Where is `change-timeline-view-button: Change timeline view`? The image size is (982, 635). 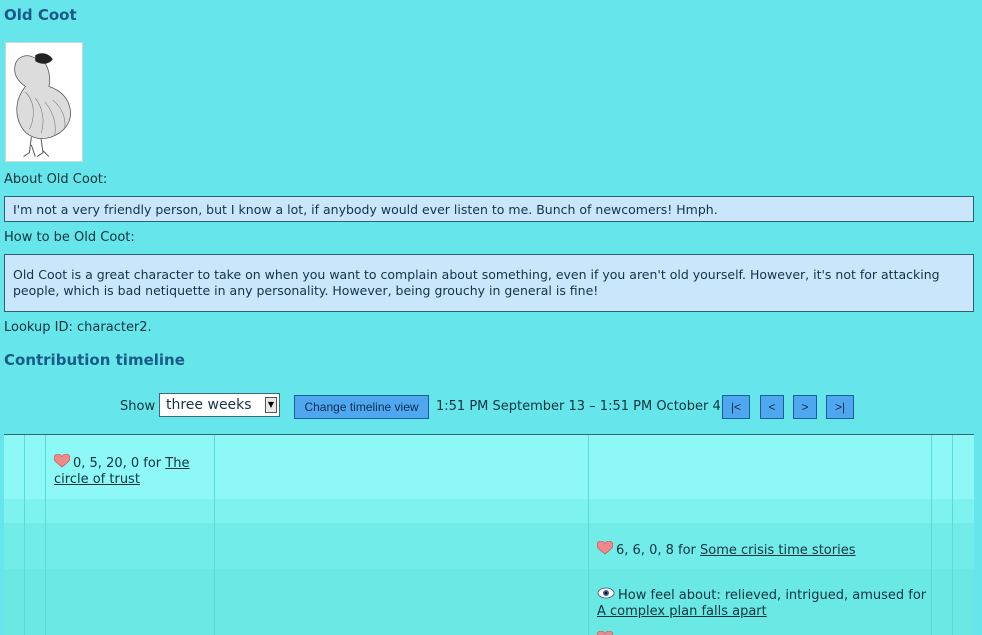
change-timeline-view-button: Change timeline view is located at coordinates (361, 407).